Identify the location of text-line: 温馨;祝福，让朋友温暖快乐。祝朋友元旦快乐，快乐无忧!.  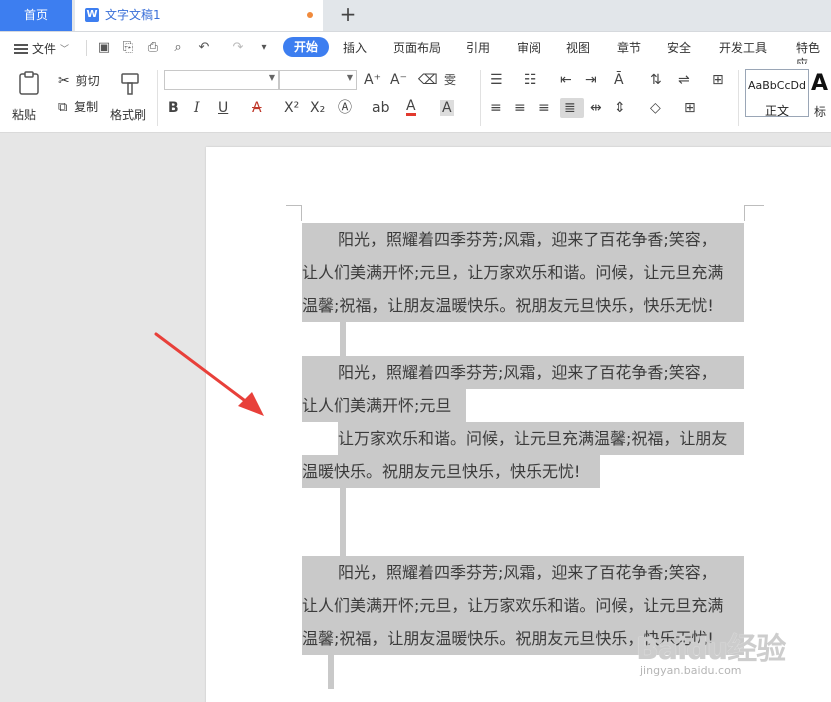
(523, 305).